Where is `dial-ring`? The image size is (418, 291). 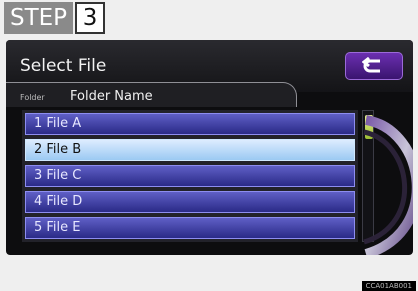
dial-ring is located at coordinates (388, 185).